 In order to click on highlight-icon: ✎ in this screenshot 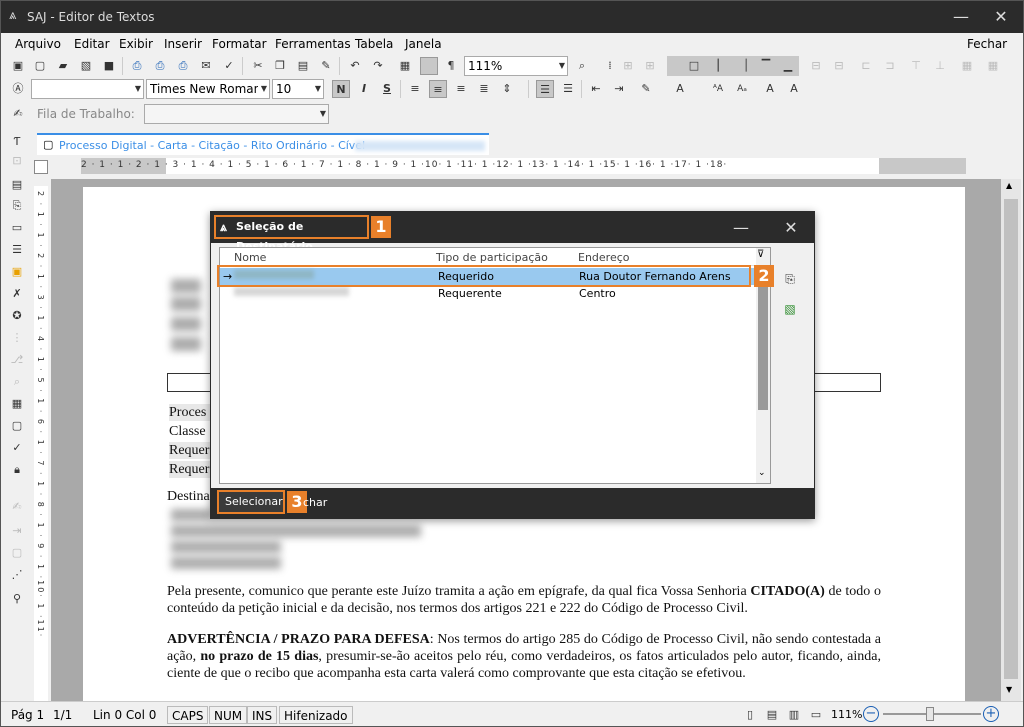, I will do `click(646, 89)`.